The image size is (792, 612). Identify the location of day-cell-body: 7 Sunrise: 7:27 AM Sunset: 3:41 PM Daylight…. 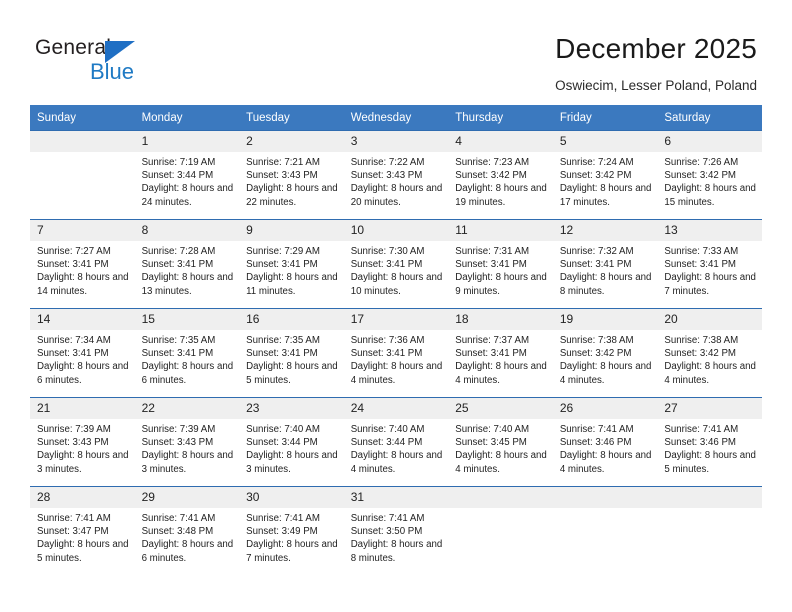
(82, 263).